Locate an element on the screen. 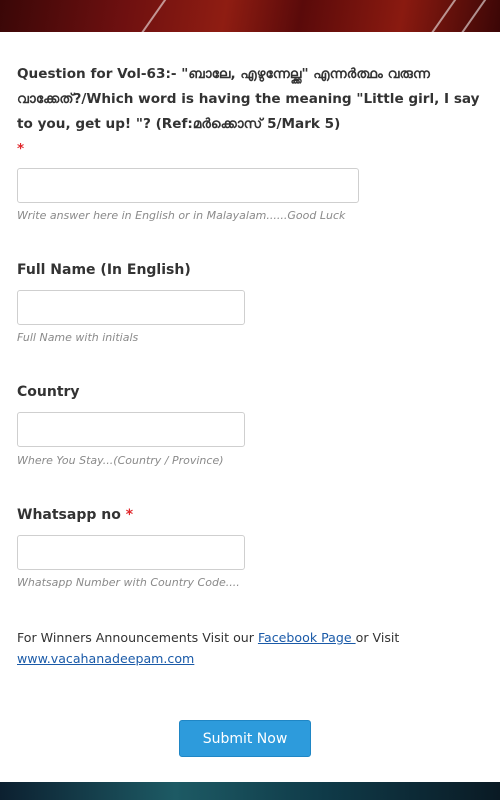 The width and height of the screenshot is (500, 800). header-banner is located at coordinates (250, 16).